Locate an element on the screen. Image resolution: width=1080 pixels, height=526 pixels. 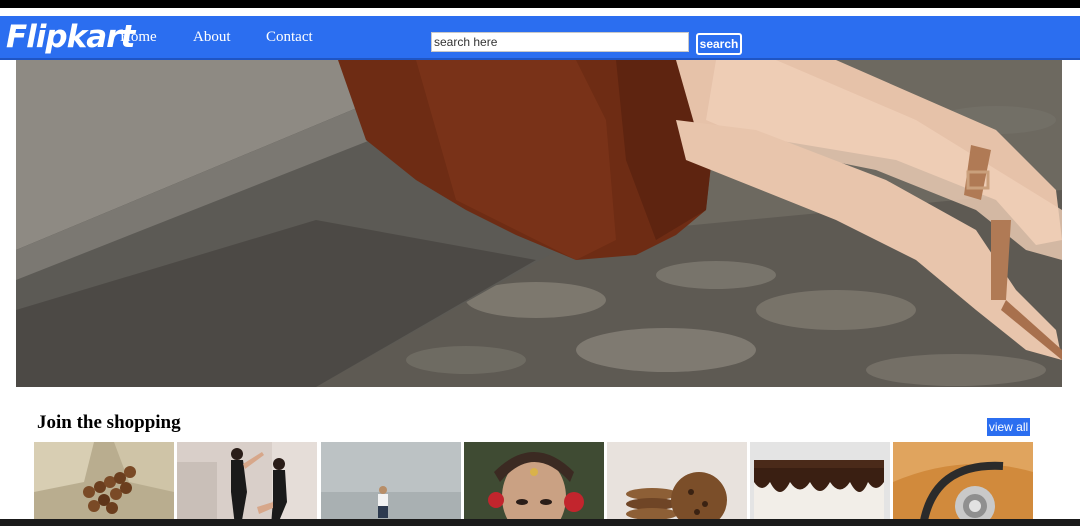
nav-link-home: Home is located at coordinates (138, 37).